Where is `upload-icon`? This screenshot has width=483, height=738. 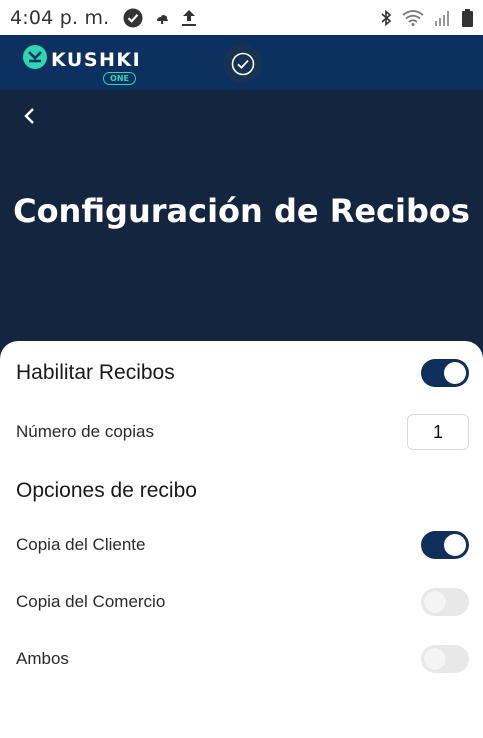 upload-icon is located at coordinates (189, 18).